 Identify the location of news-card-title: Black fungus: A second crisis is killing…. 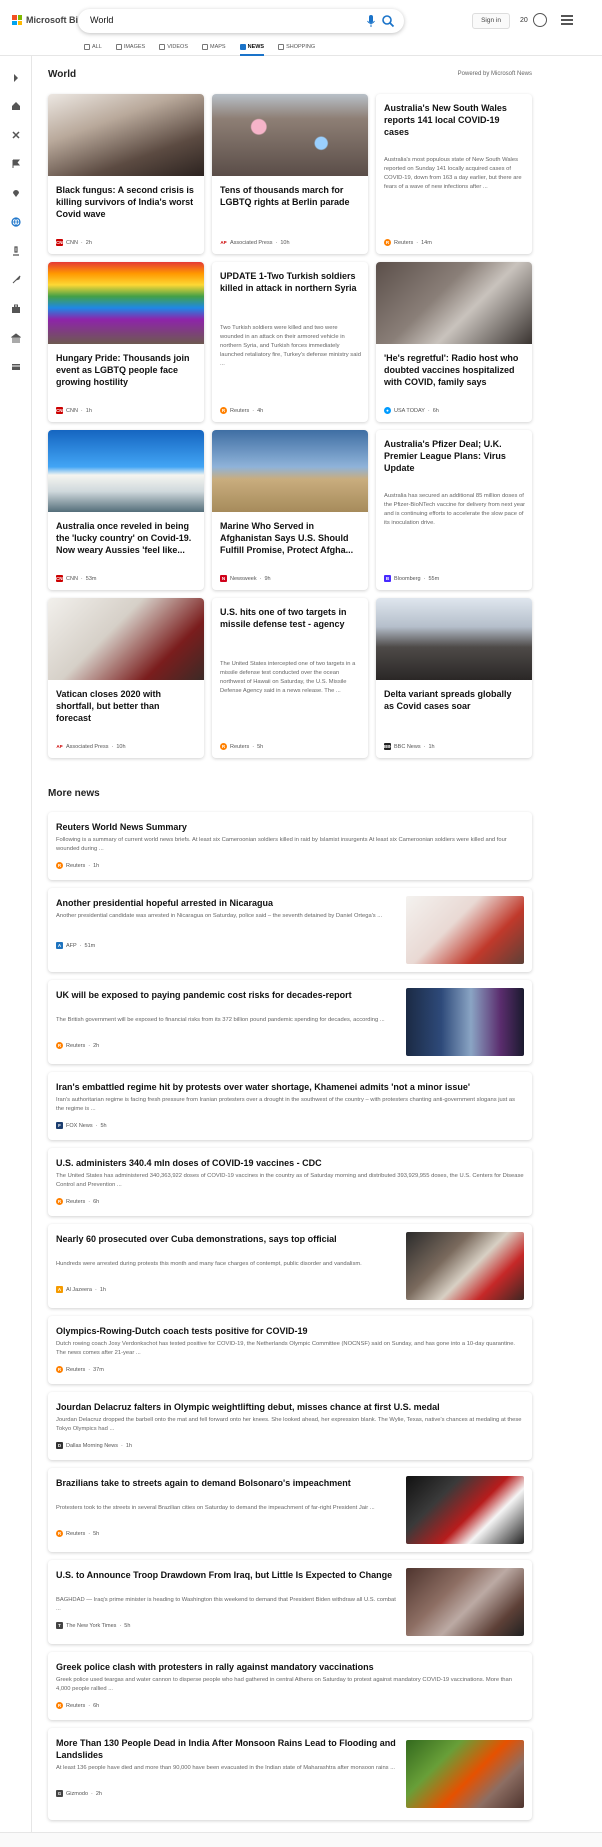
(126, 202).